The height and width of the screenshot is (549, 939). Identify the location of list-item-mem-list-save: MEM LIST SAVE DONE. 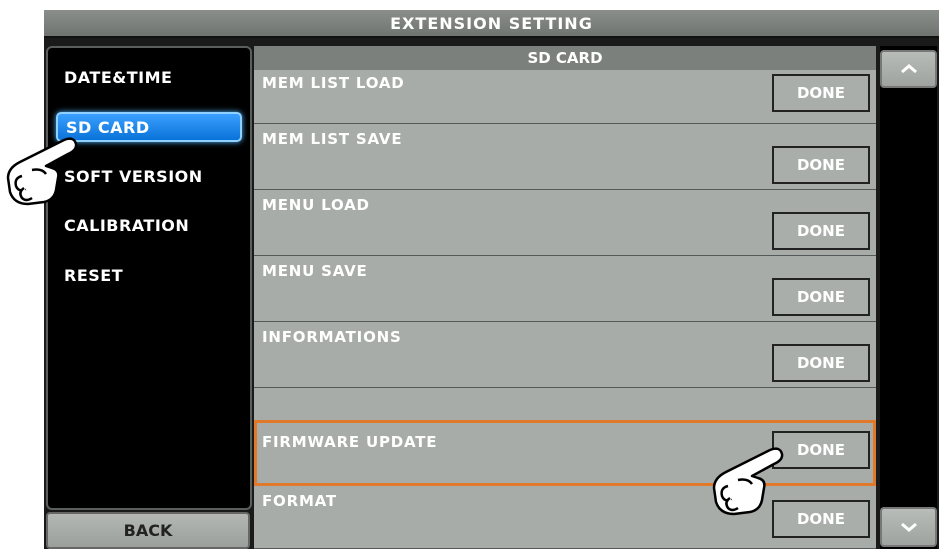
(565, 157).